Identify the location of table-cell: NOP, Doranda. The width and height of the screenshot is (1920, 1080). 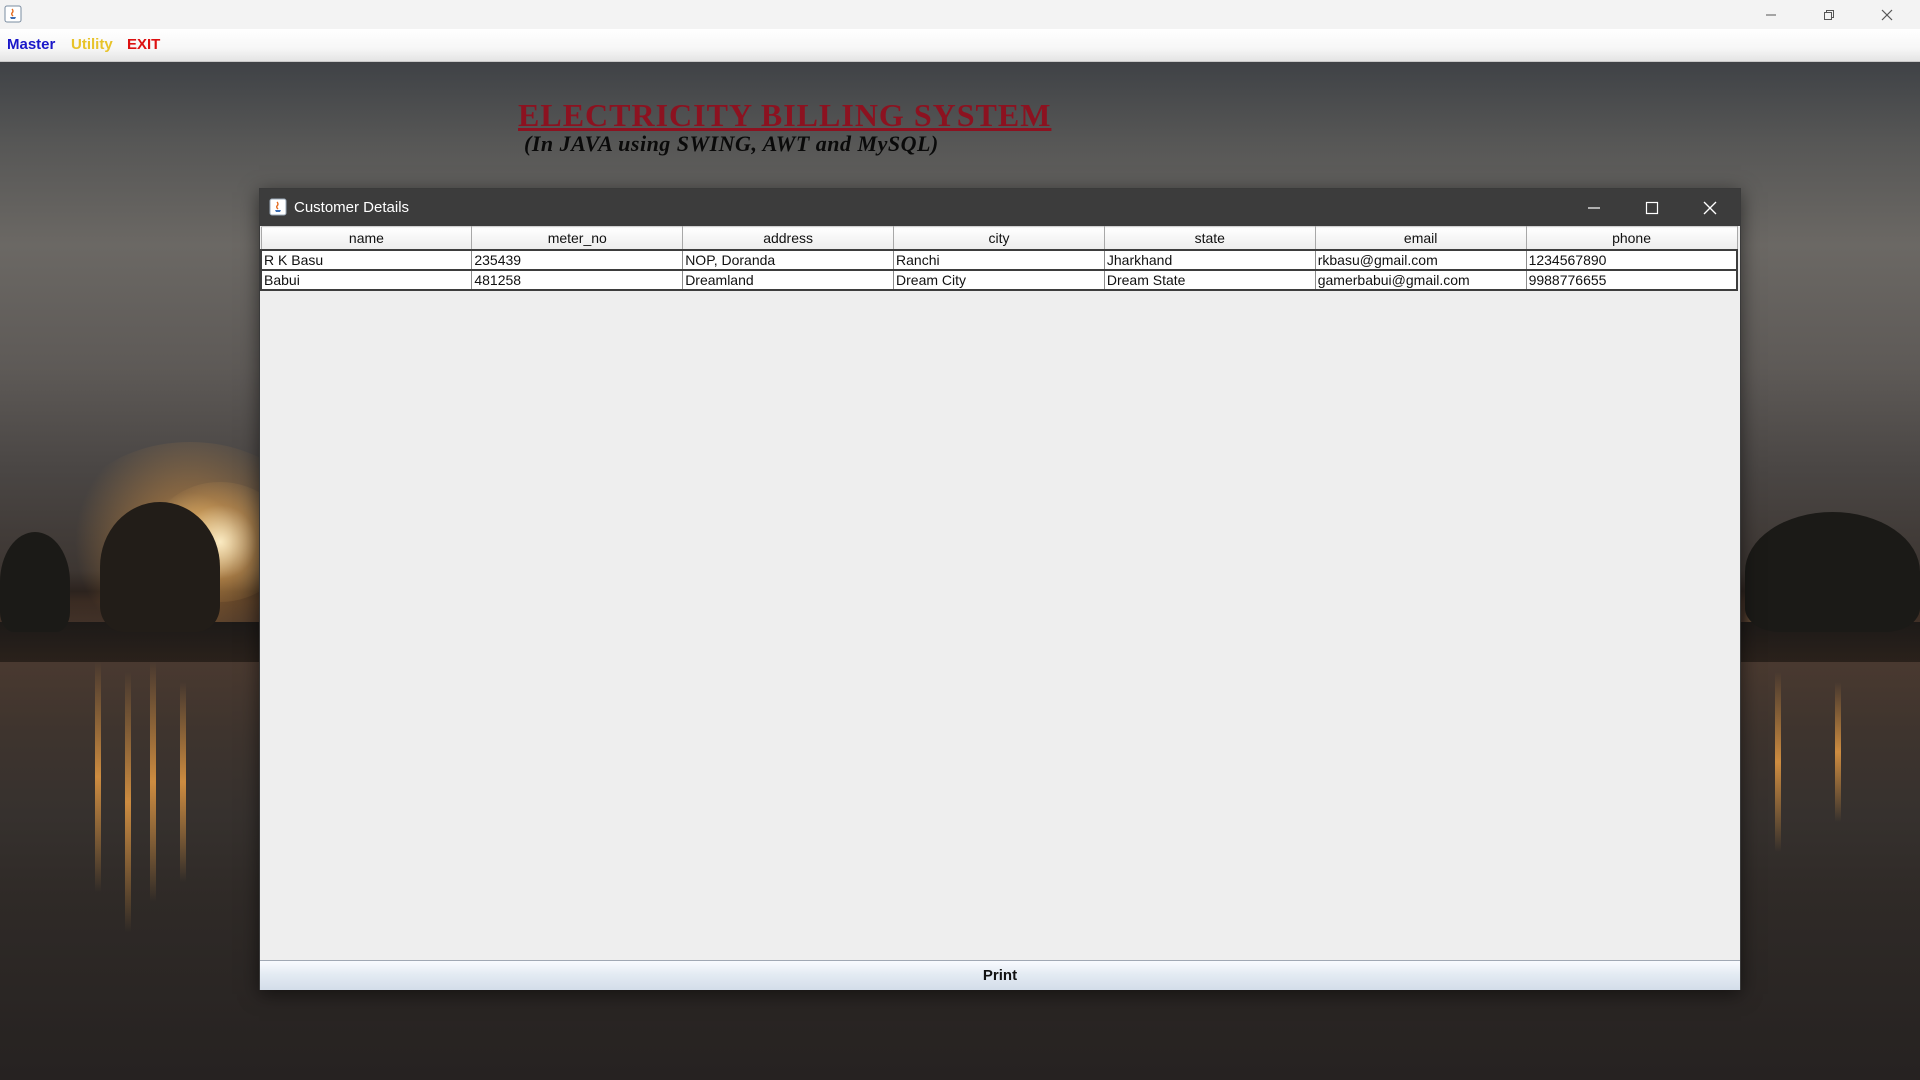
(788, 259).